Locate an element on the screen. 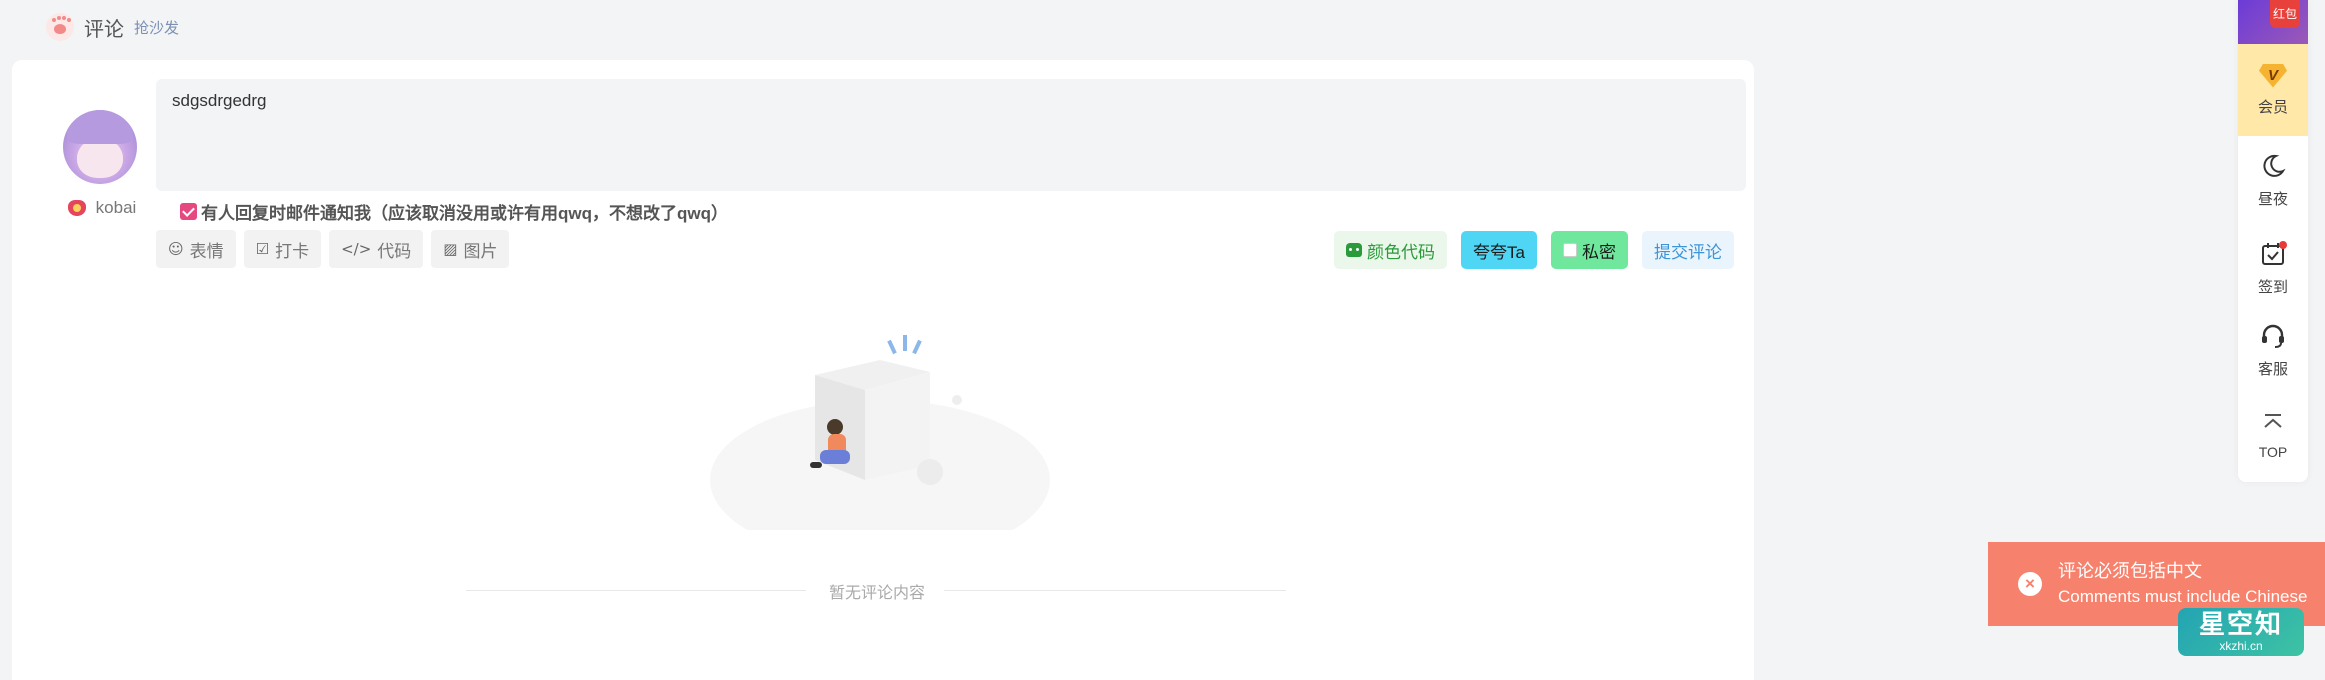 The width and height of the screenshot is (2325, 680). empty-illustration is located at coordinates (880, 432).